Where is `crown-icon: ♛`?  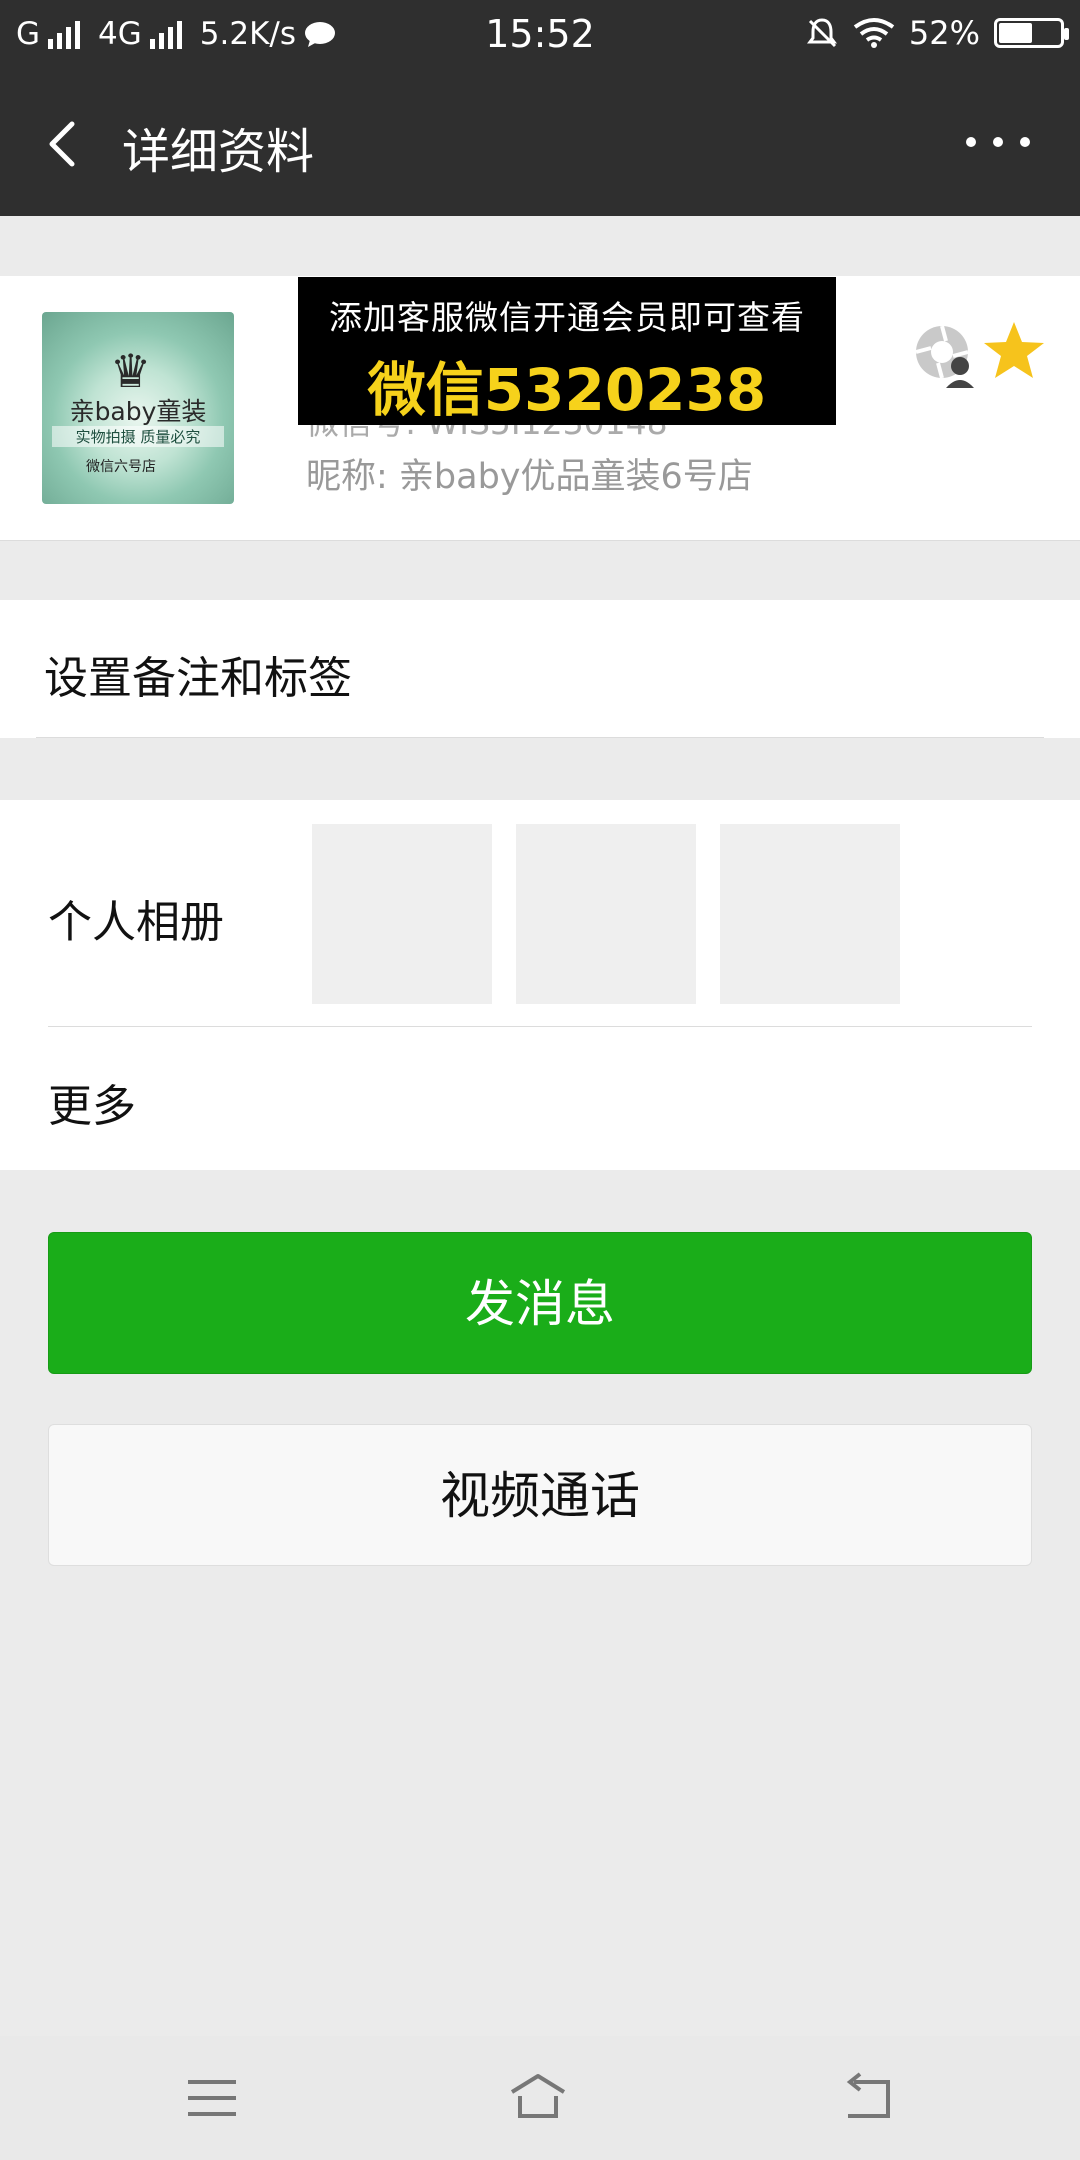 crown-icon: ♛ is located at coordinates (131, 371).